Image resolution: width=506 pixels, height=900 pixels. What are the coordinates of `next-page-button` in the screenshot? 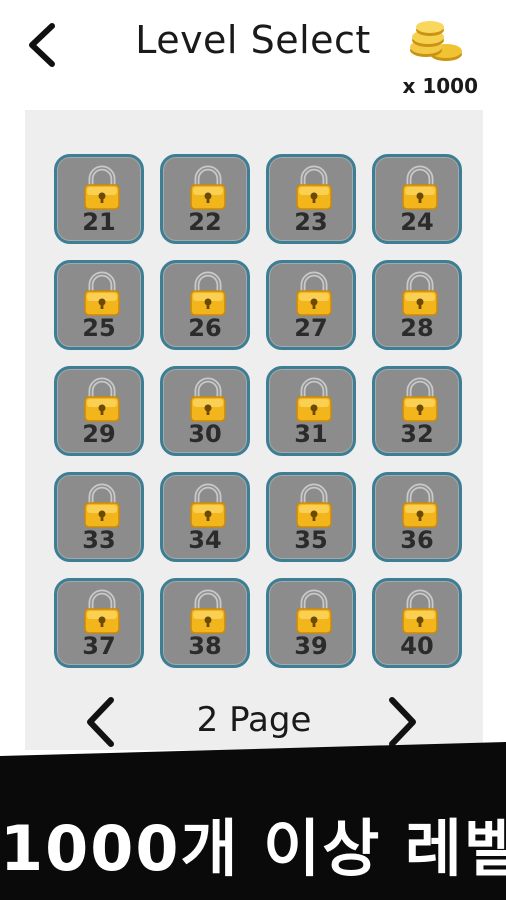 It's located at (403, 722).